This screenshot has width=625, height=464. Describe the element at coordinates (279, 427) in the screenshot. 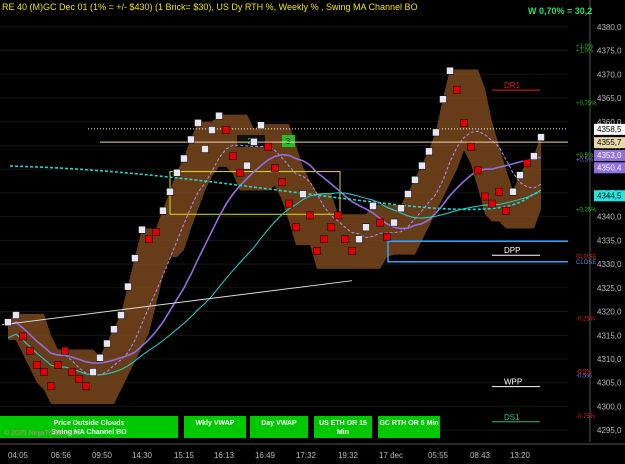

I see `day-vwap-button: Day VWAP` at that location.